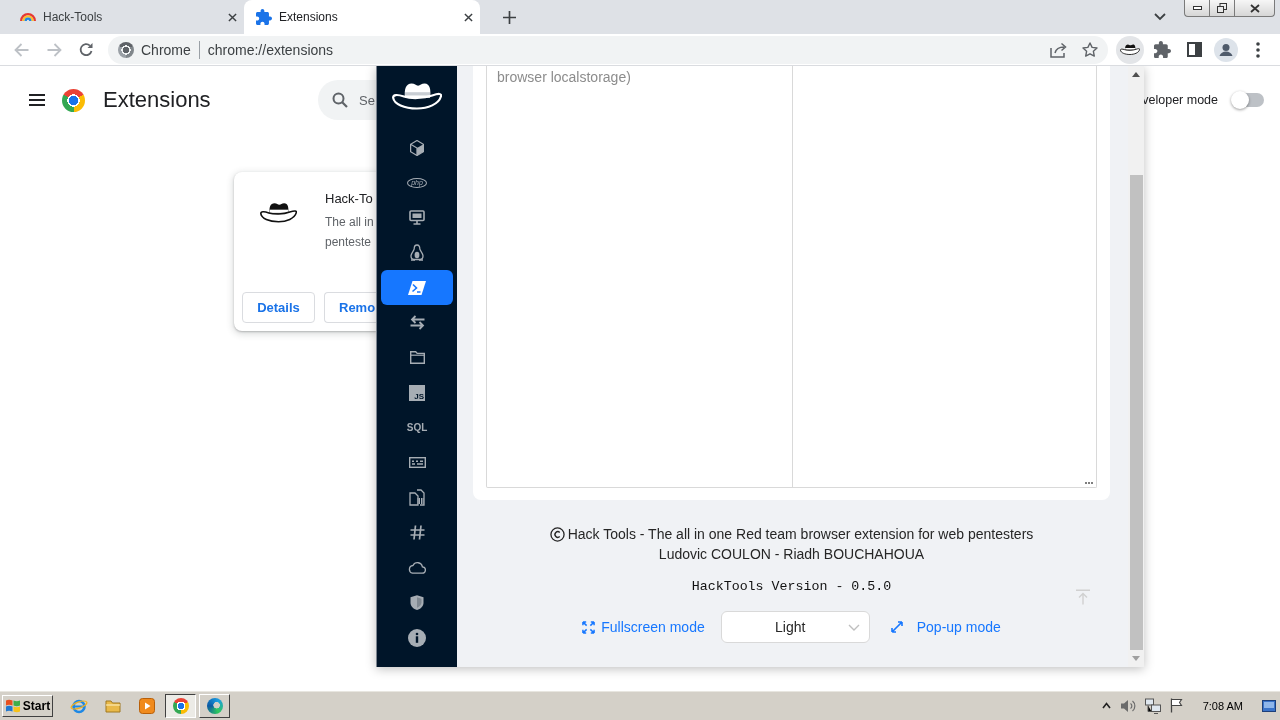 This screenshot has width=1280, height=720. Describe the element at coordinates (417, 217) in the screenshot. I see `monitor-icon` at that location.